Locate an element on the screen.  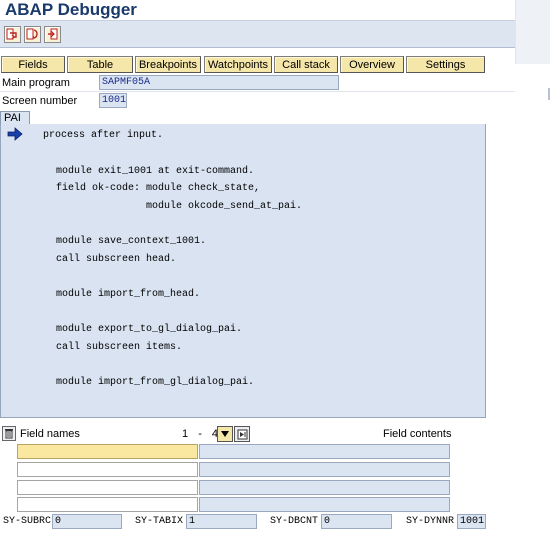
pai-section-tag: PAI is located at coordinates (15, 118).